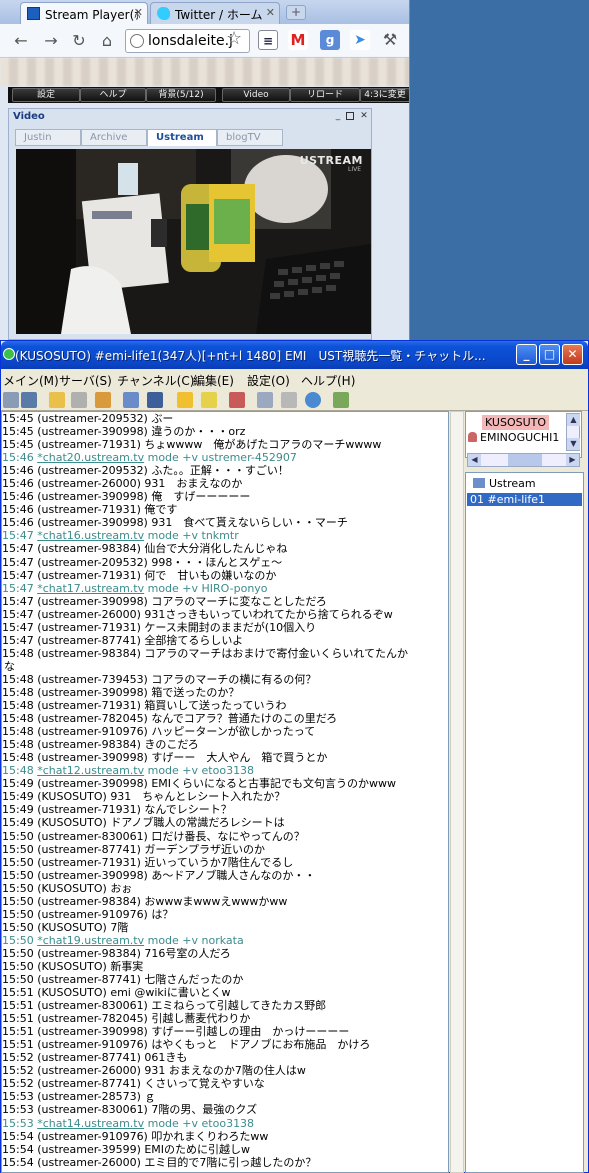 The height and width of the screenshot is (1173, 589). Describe the element at coordinates (225, 1071) in the screenshot. I see `chat-message: 931 おまえなのか7階の住人はw` at that location.